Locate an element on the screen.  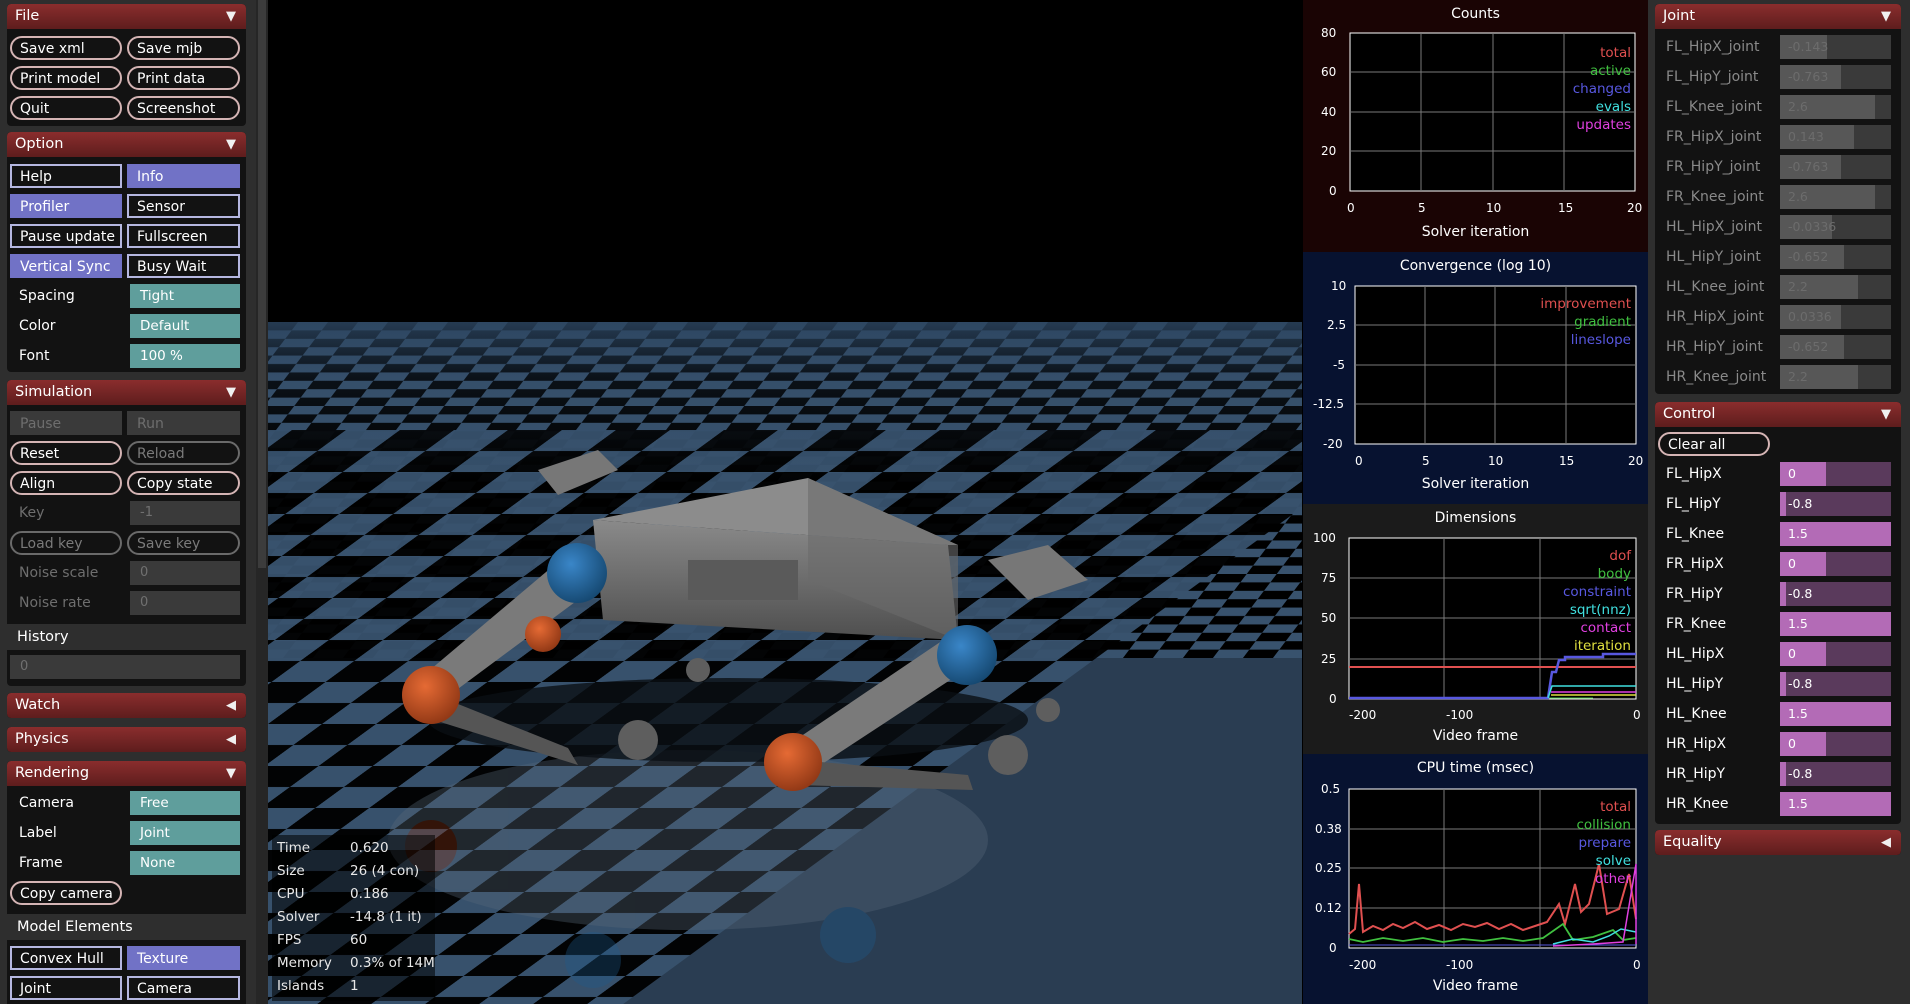
legend-entry: lineslope is located at coordinates (1600, 340).